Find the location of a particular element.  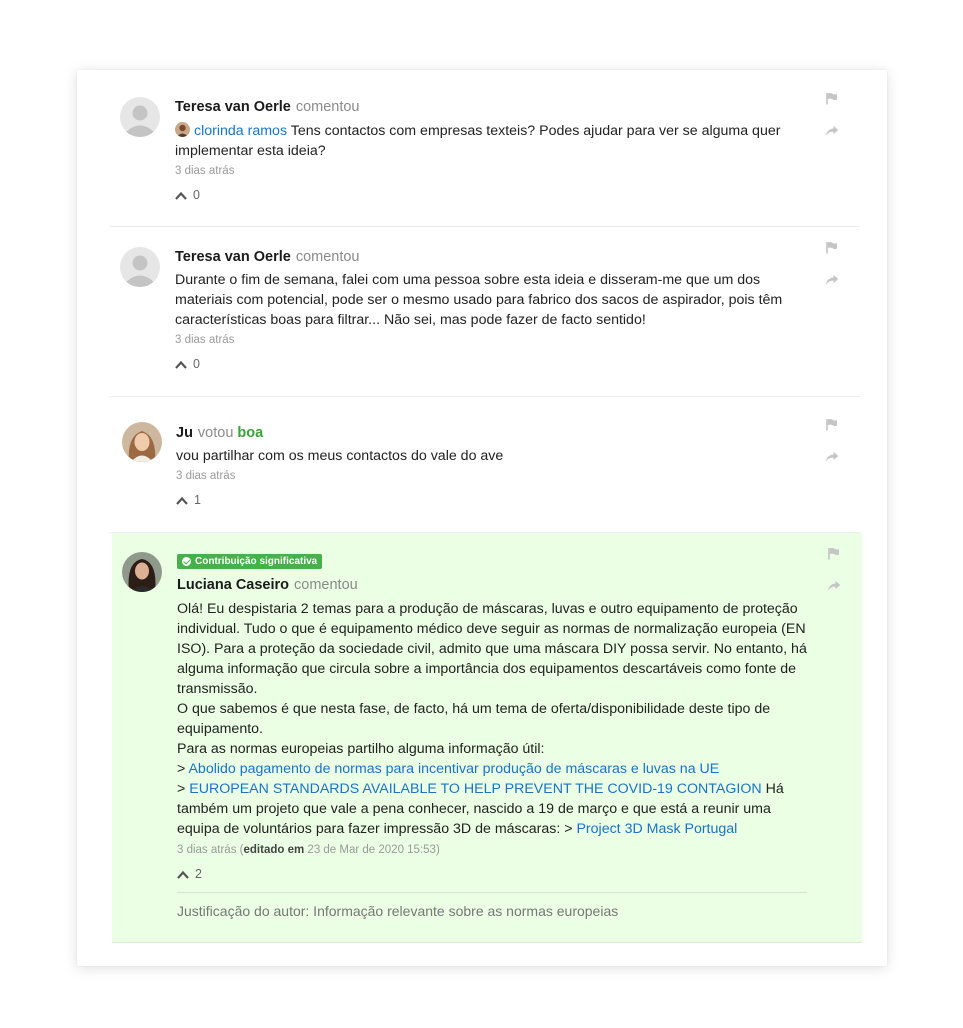

edited-date: 23 de Mar de 2020 15:53 is located at coordinates (371, 850).